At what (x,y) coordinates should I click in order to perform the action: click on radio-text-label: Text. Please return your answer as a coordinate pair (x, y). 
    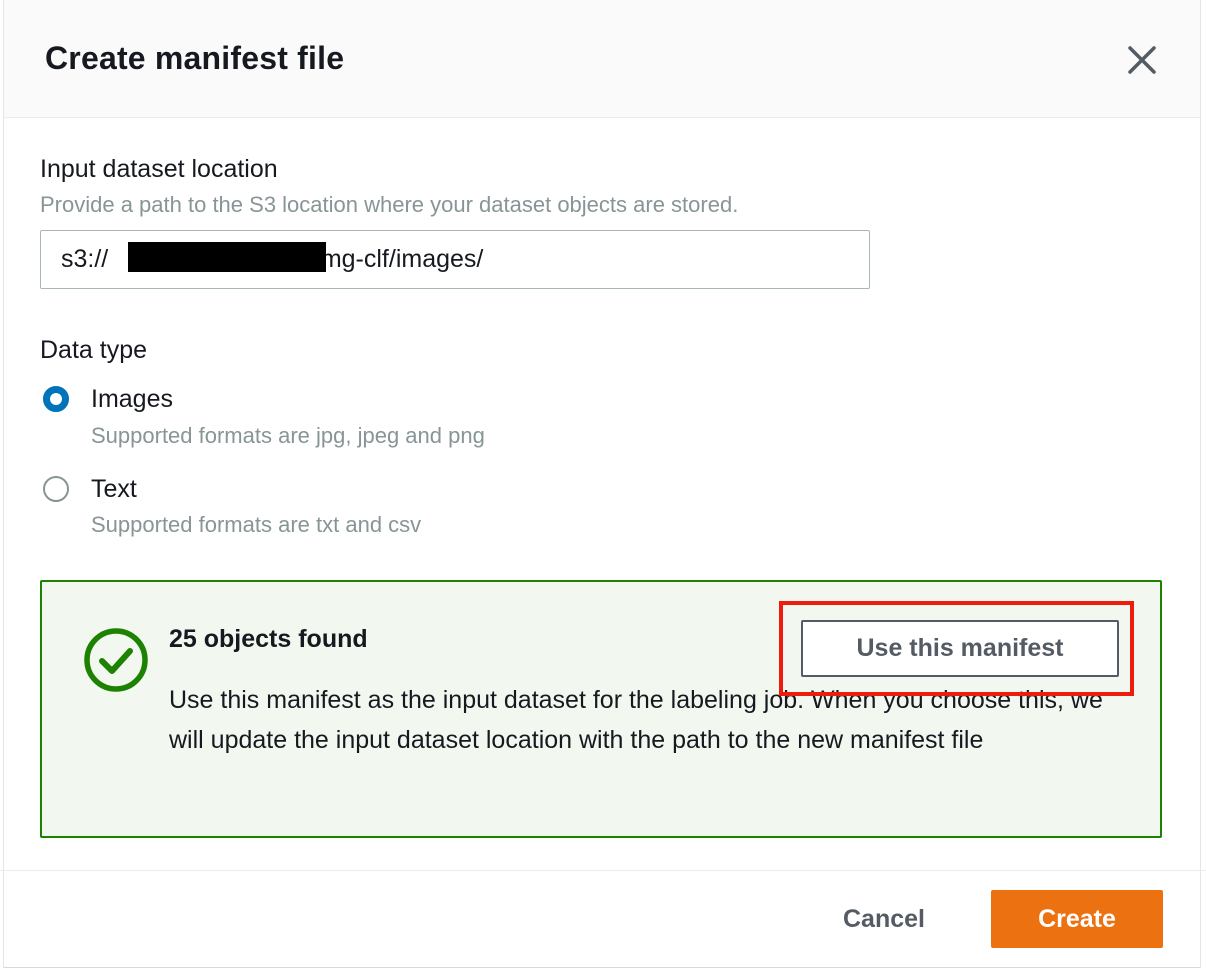
    Looking at the image, I should click on (114, 489).